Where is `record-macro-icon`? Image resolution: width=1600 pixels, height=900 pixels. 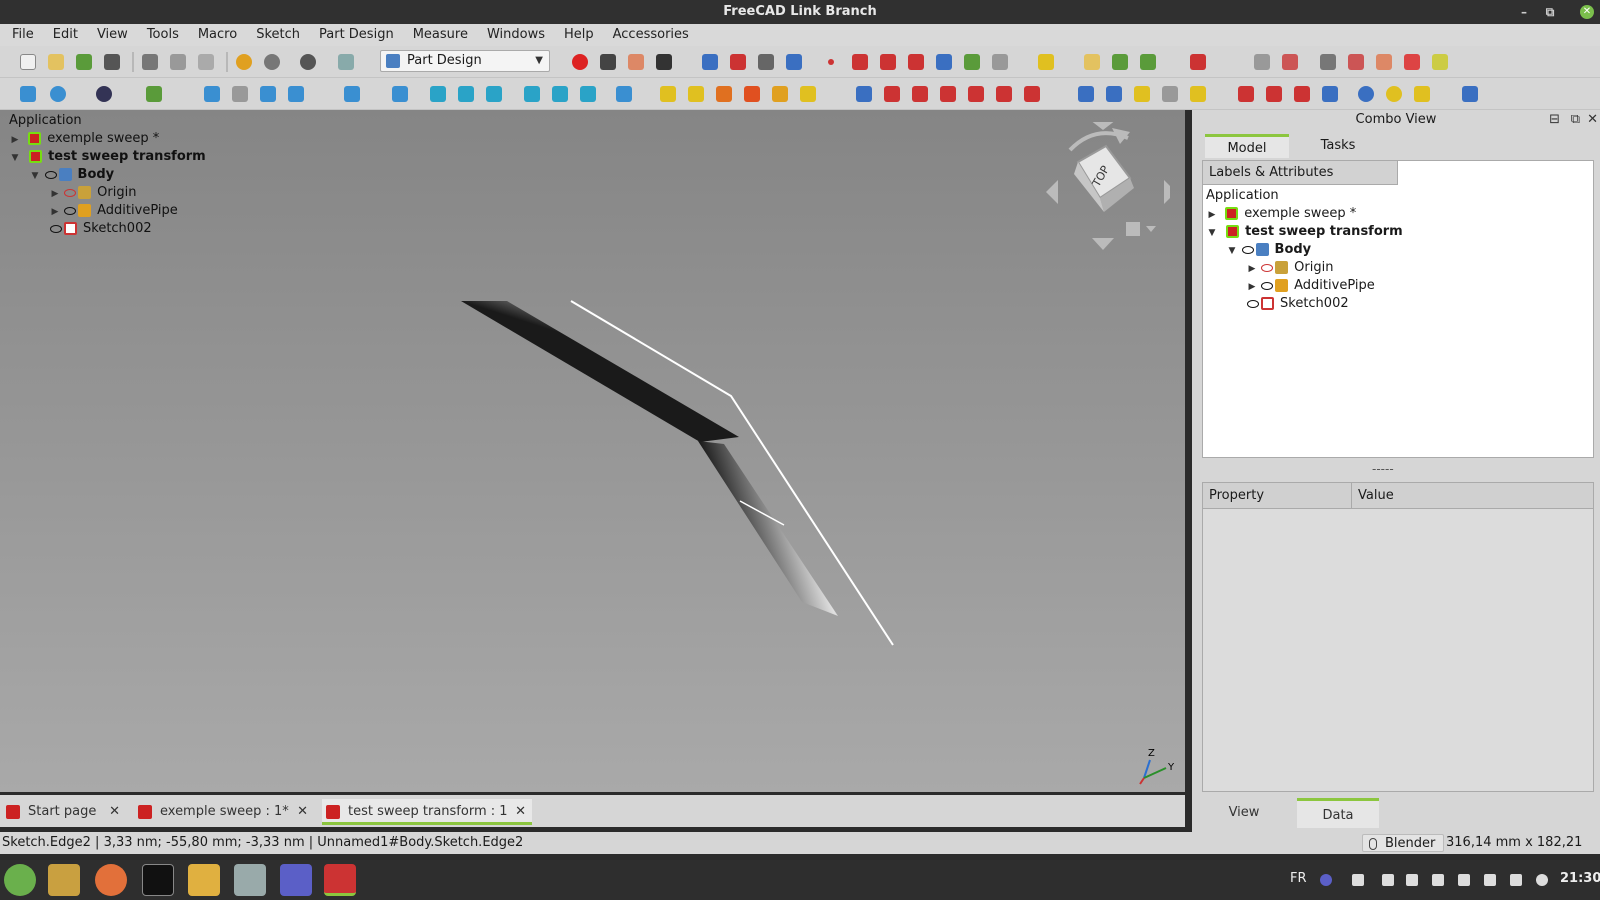 record-macro-icon is located at coordinates (580, 62).